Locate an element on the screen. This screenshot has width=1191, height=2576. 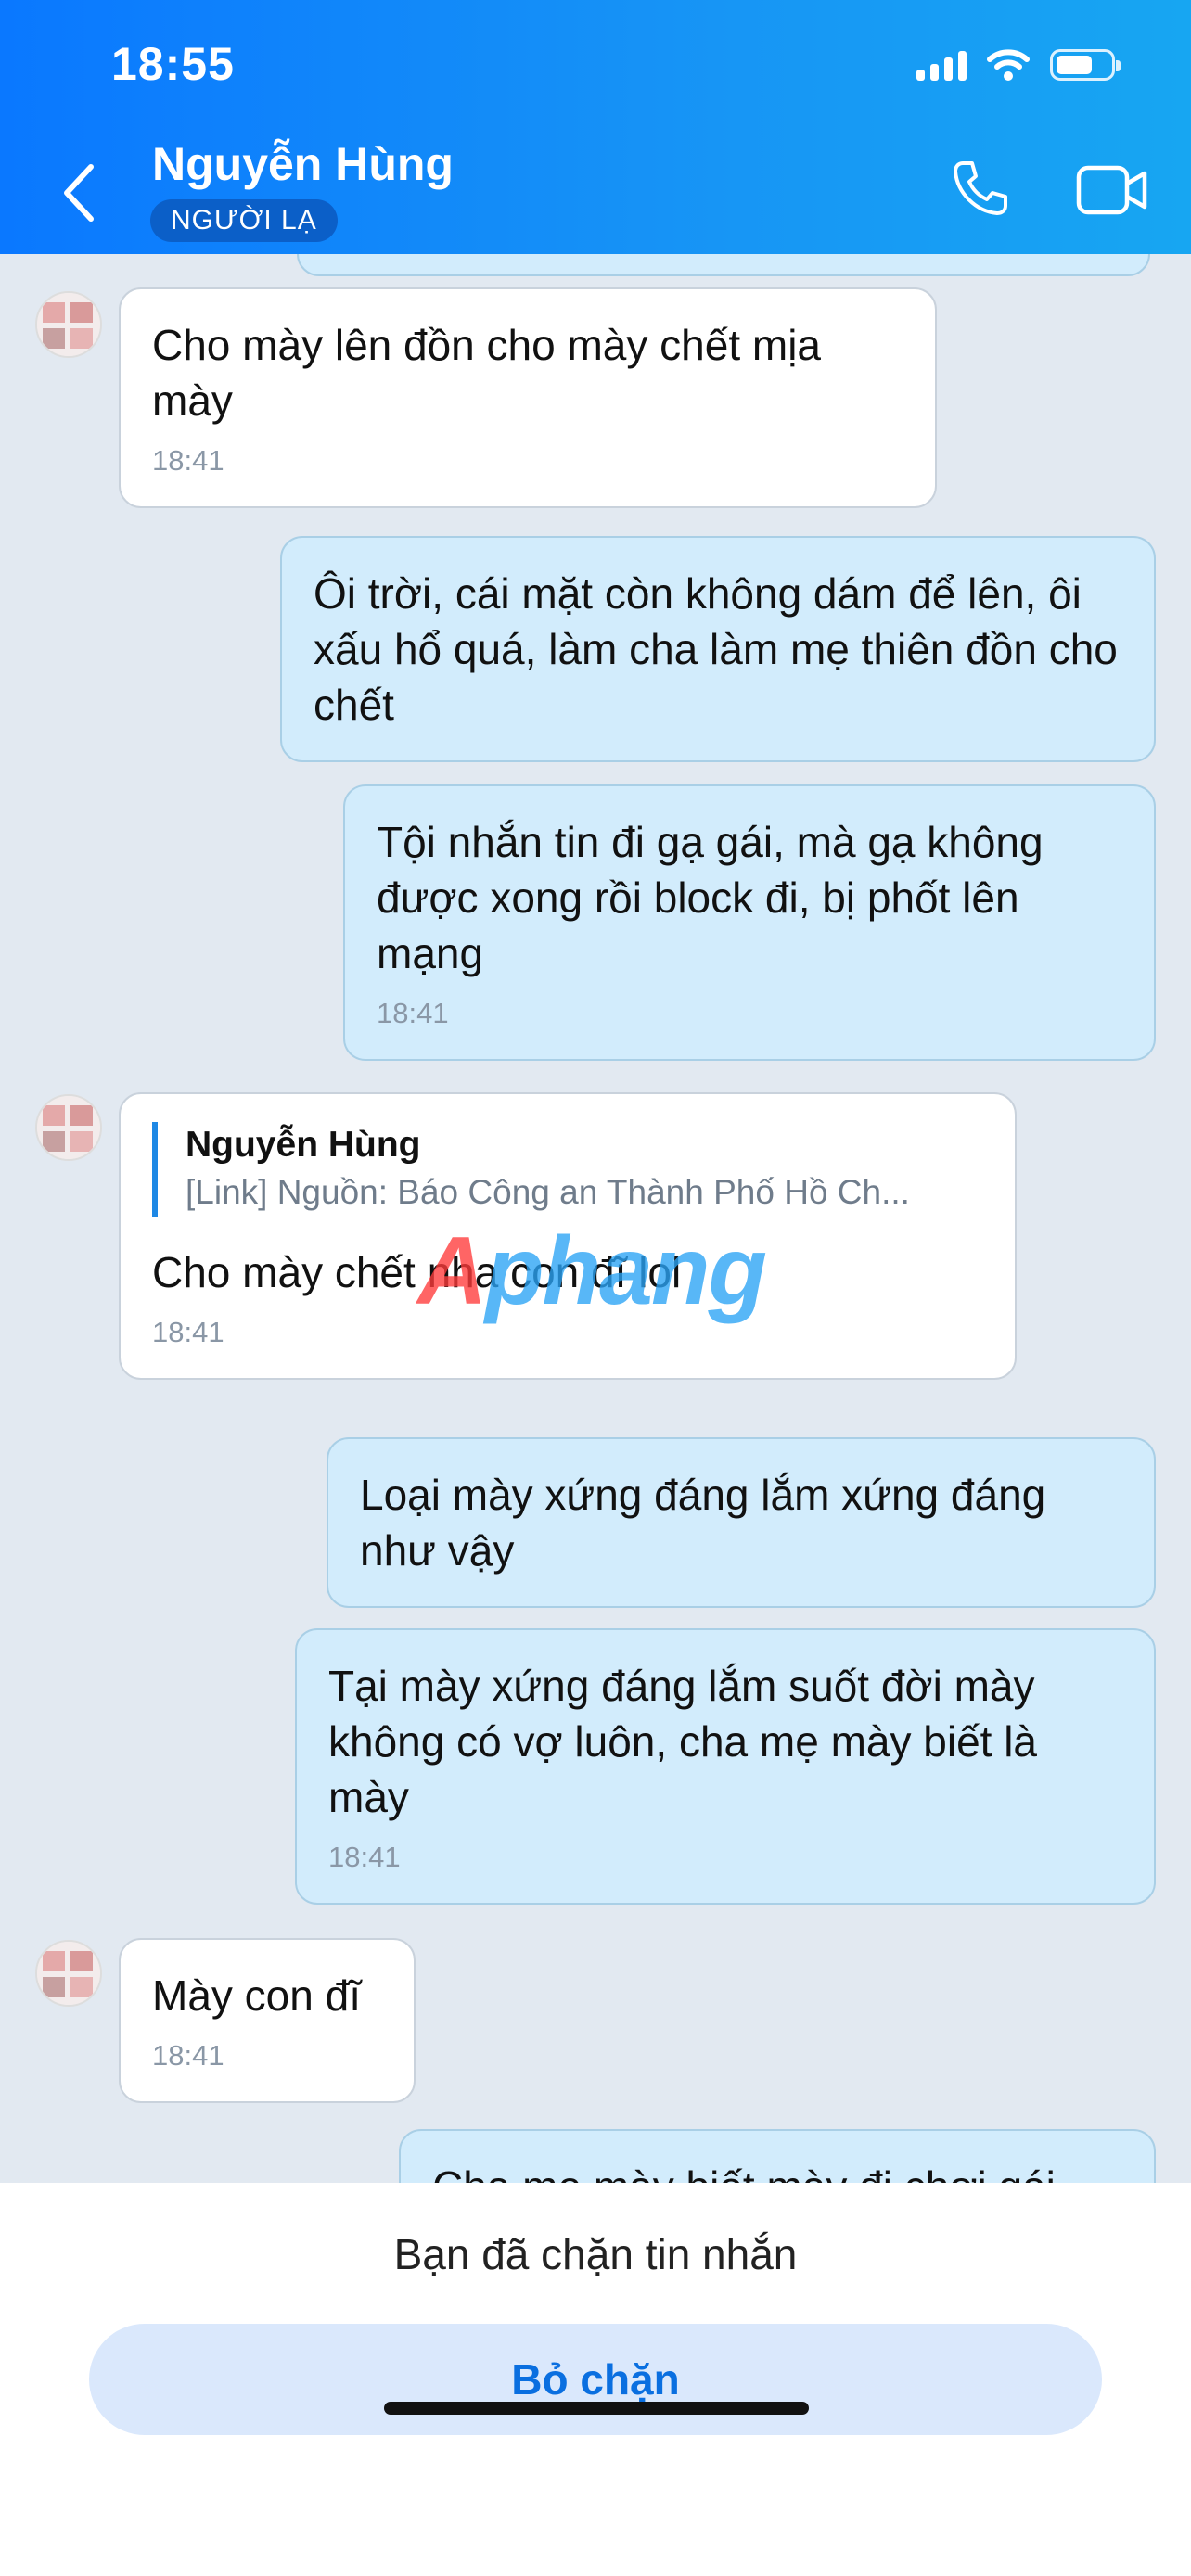
received-message: Mày con đĩ 18:41 is located at coordinates (267, 2021).